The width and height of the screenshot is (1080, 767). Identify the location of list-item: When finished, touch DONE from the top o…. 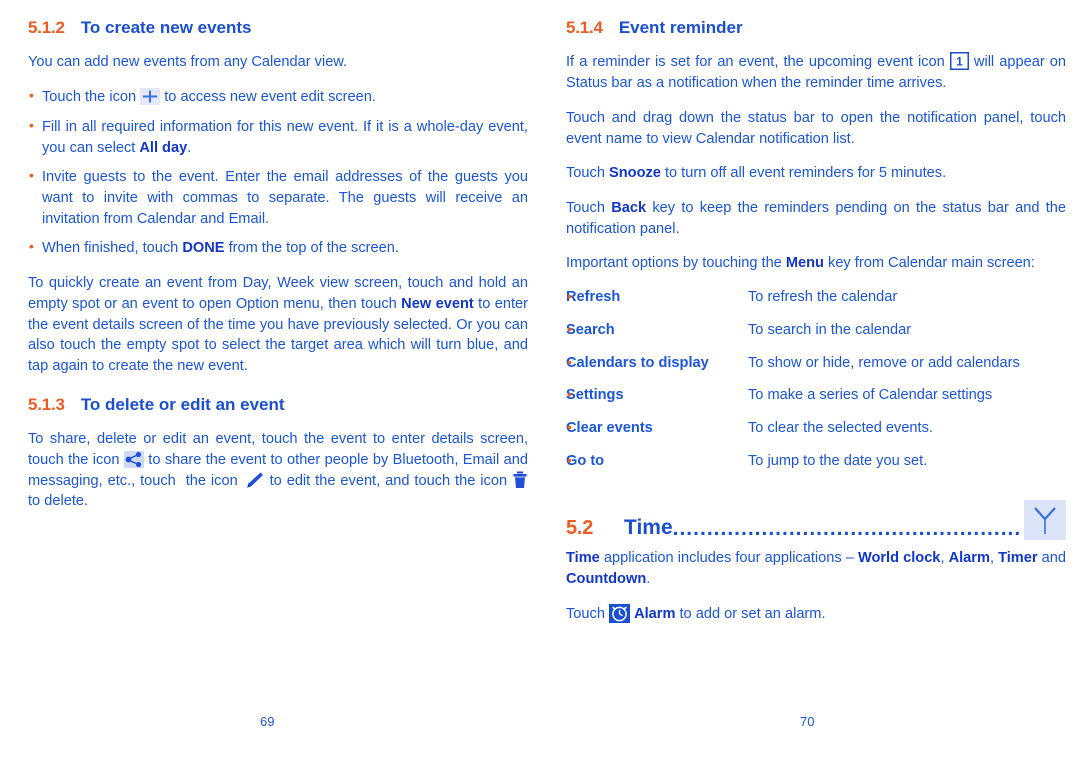
(278, 248).